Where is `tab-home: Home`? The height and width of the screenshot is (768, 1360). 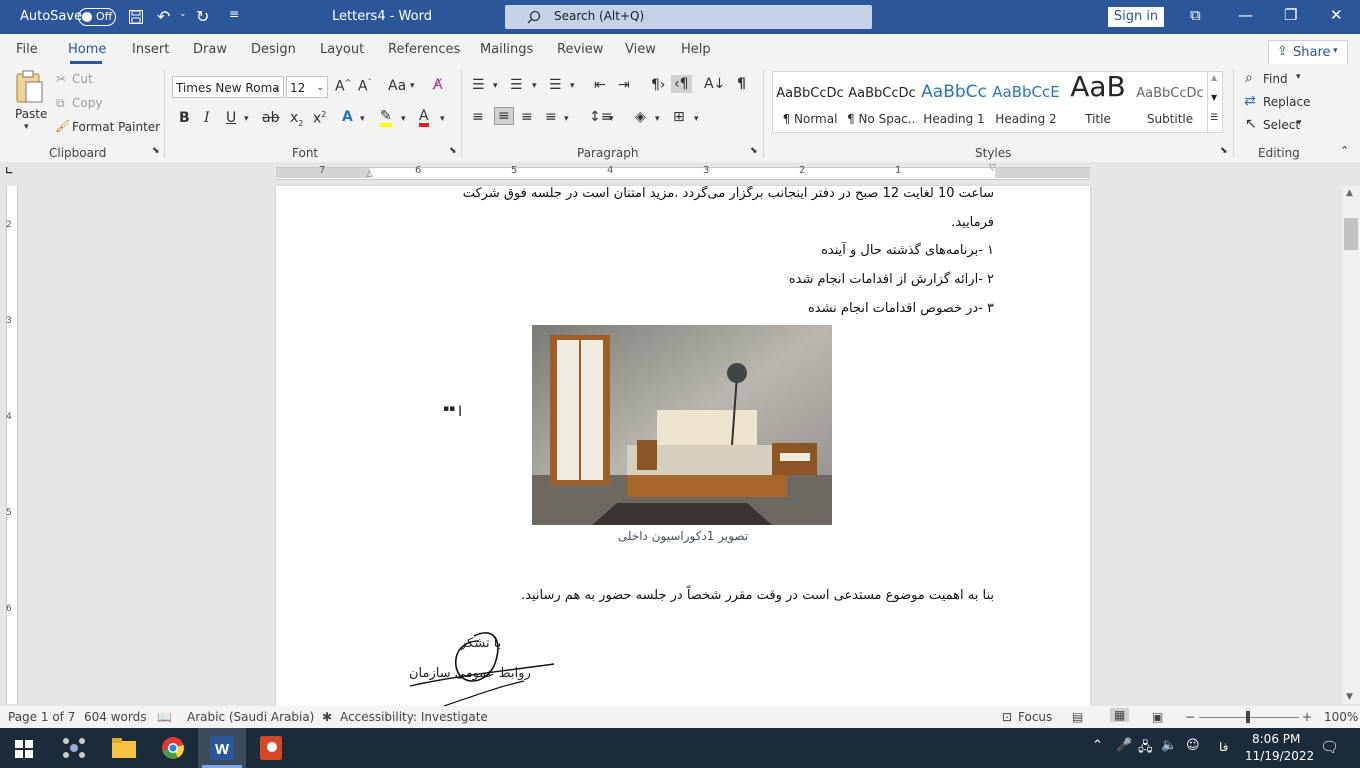
tab-home: Home is located at coordinates (87, 49).